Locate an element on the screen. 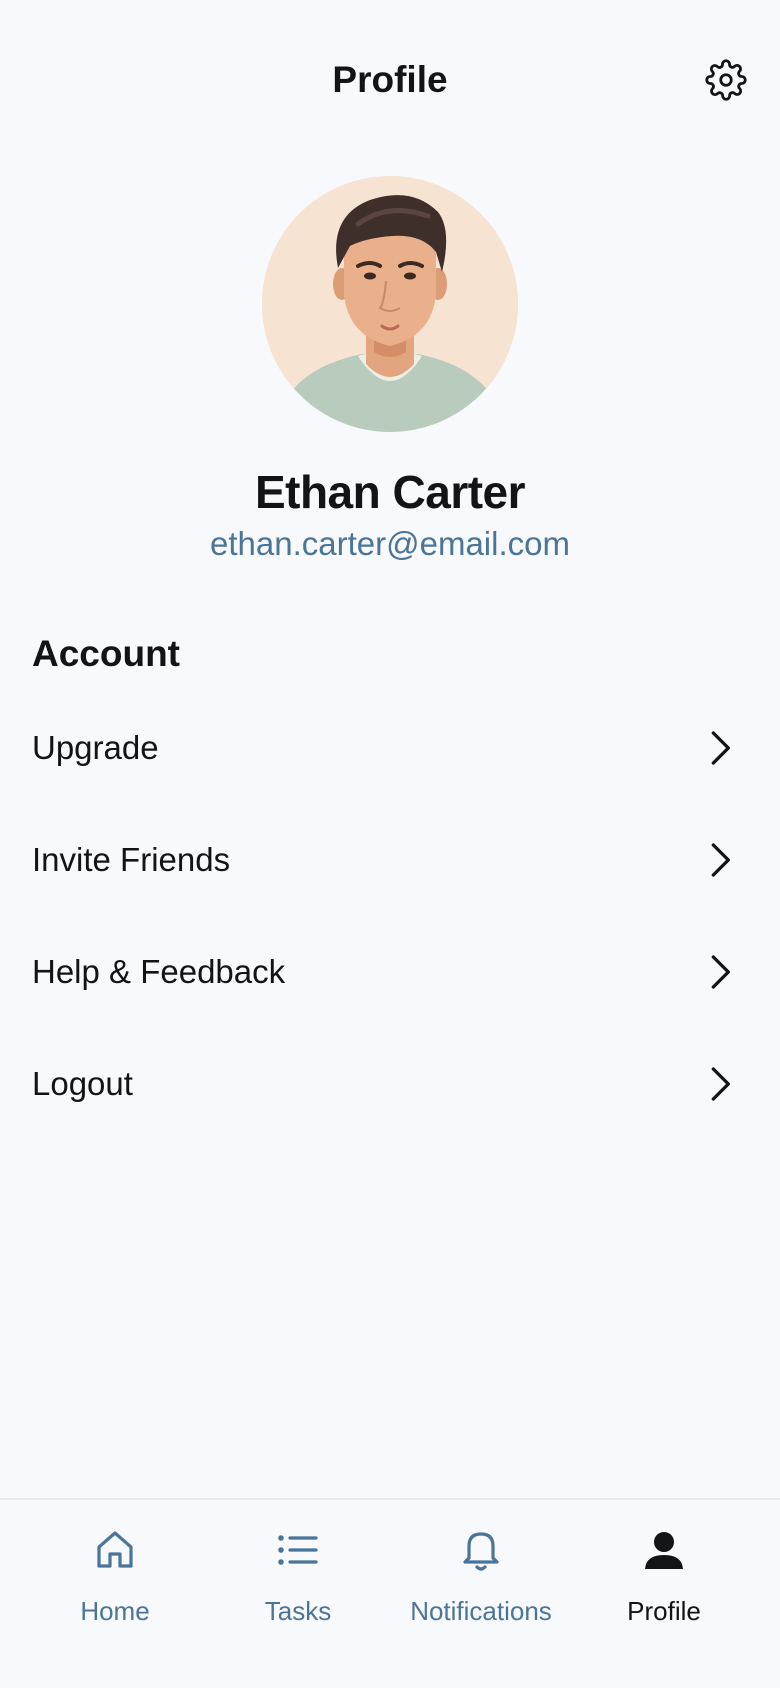 This screenshot has height=1688, width=780. user-email: ethan.carter@email.com is located at coordinates (390, 543).